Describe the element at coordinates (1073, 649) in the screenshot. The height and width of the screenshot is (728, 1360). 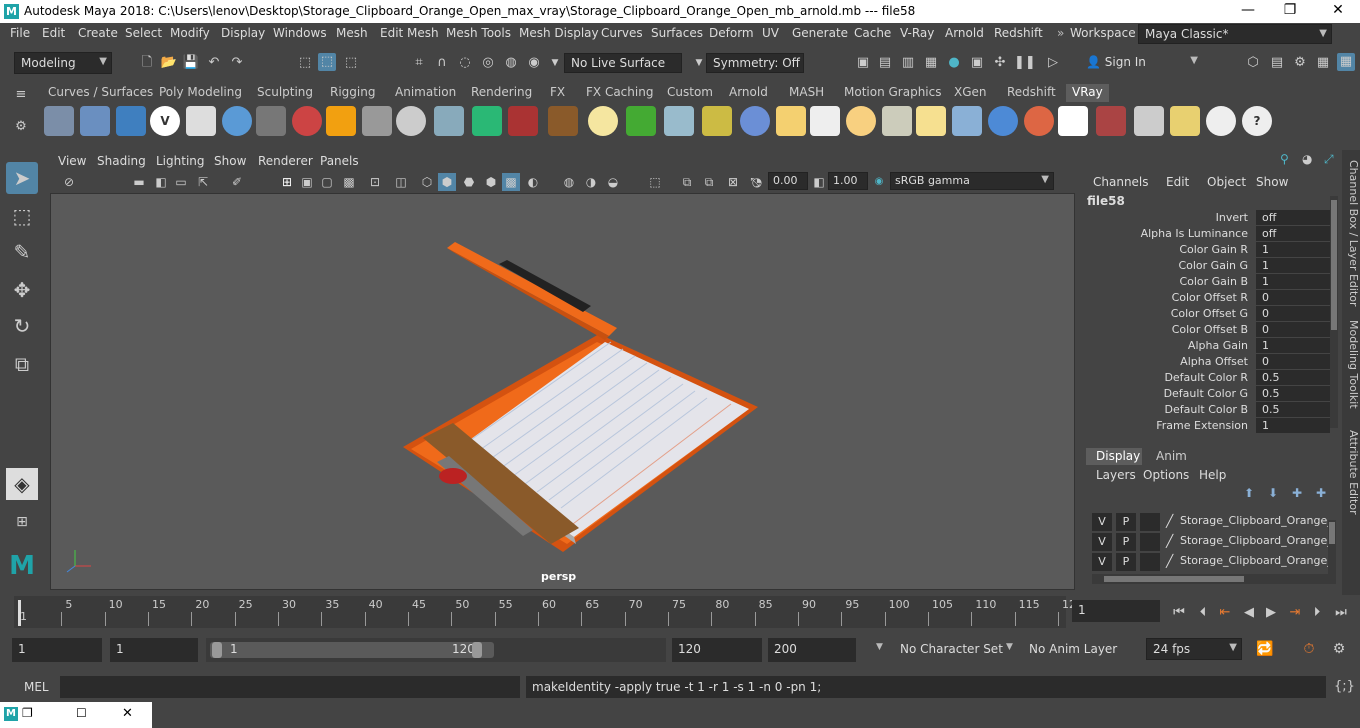
I see `anim-layer-label: No Anim Layer` at that location.